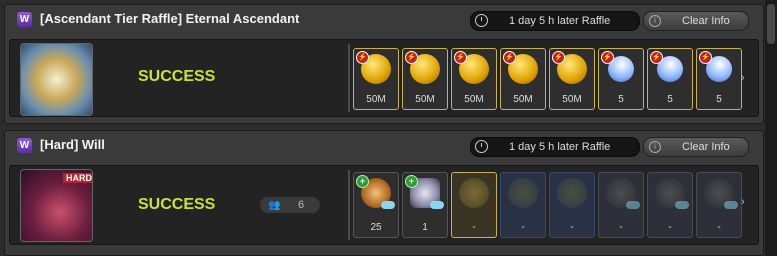  I want to click on reward-slot: + 1, so click(425, 205).